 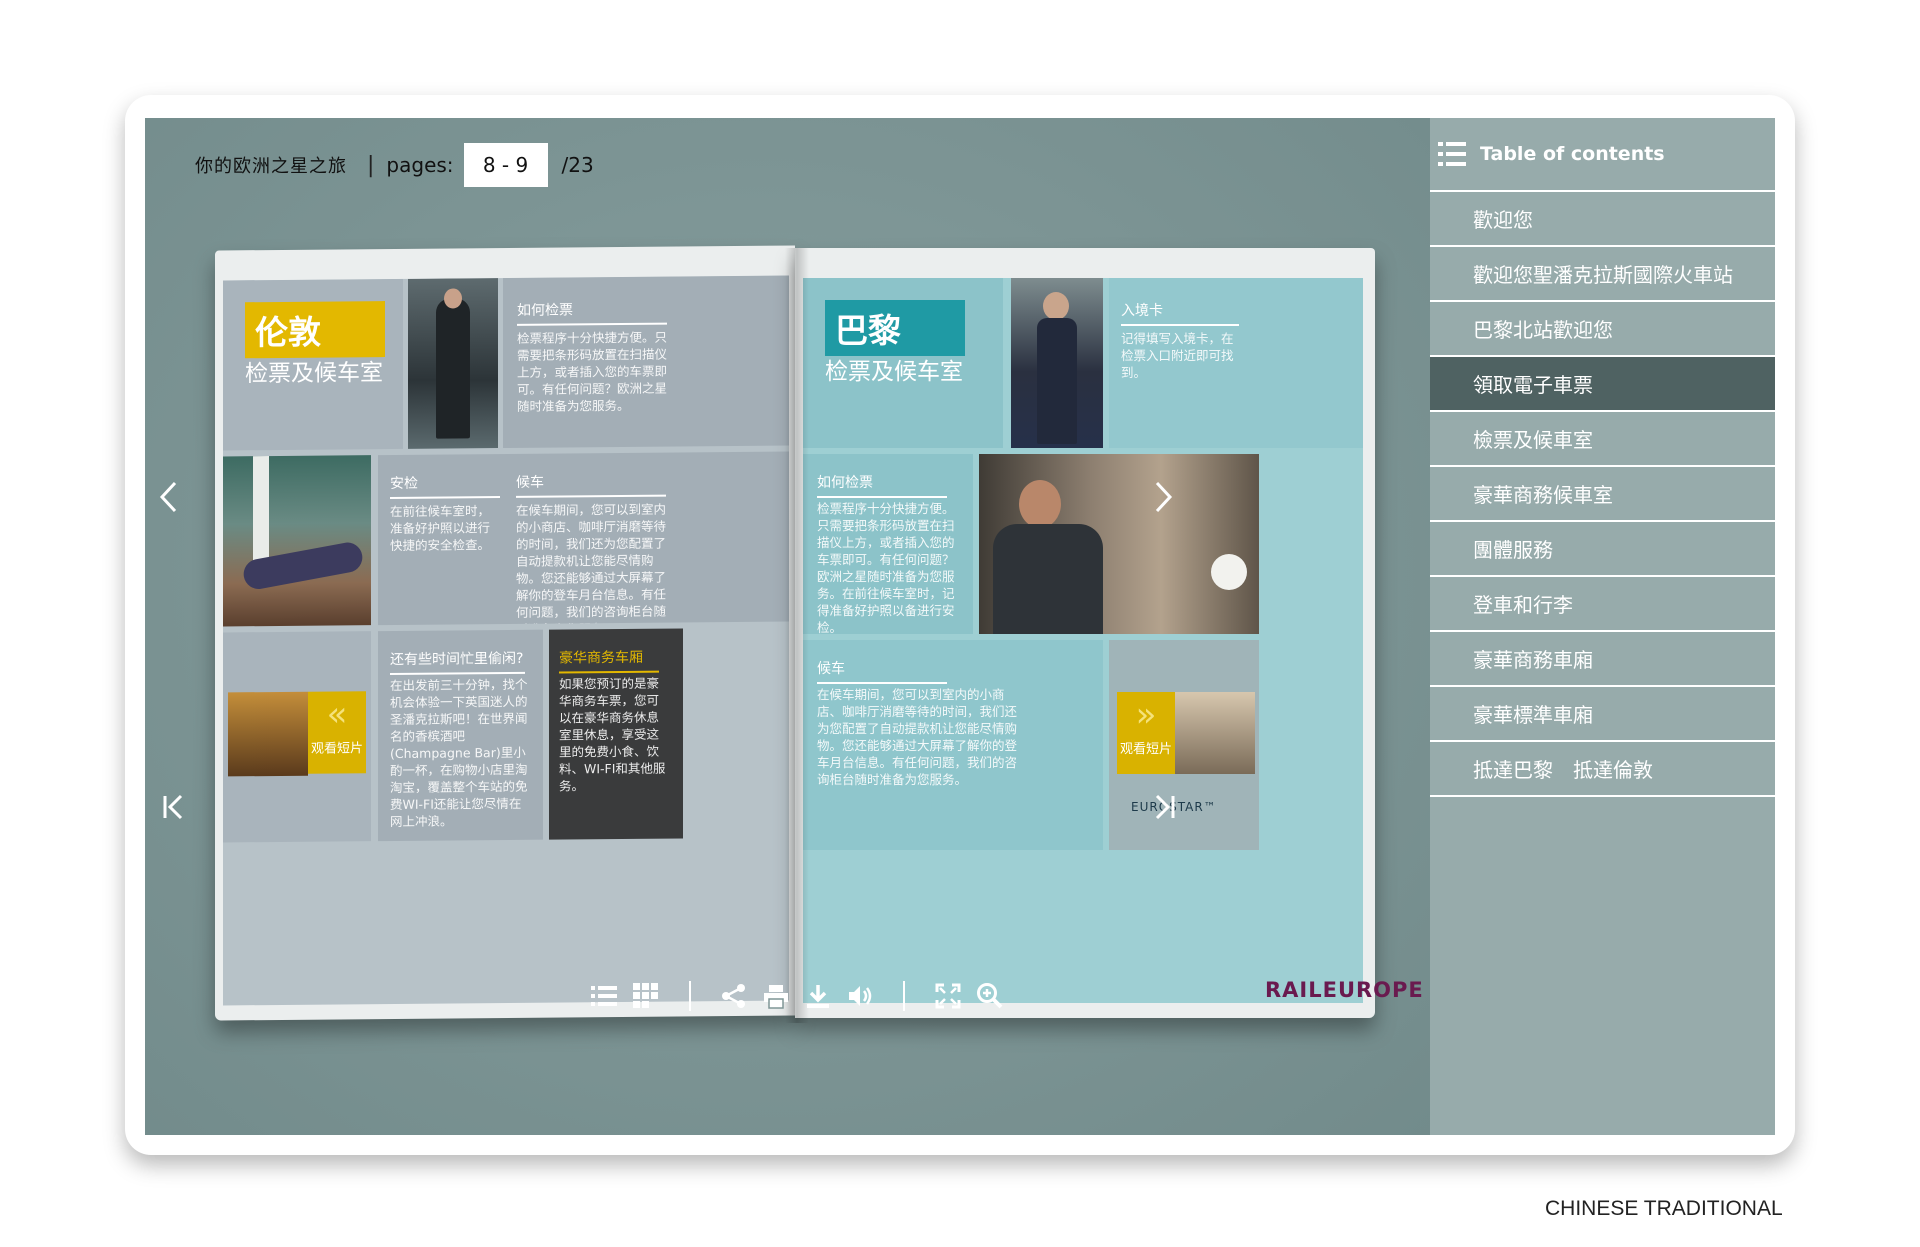 I want to click on how-check-title: 如何检票, so click(x=592, y=312).